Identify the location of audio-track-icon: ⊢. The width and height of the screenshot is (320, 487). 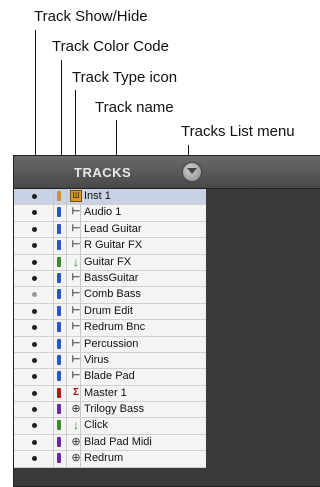
(76, 294).